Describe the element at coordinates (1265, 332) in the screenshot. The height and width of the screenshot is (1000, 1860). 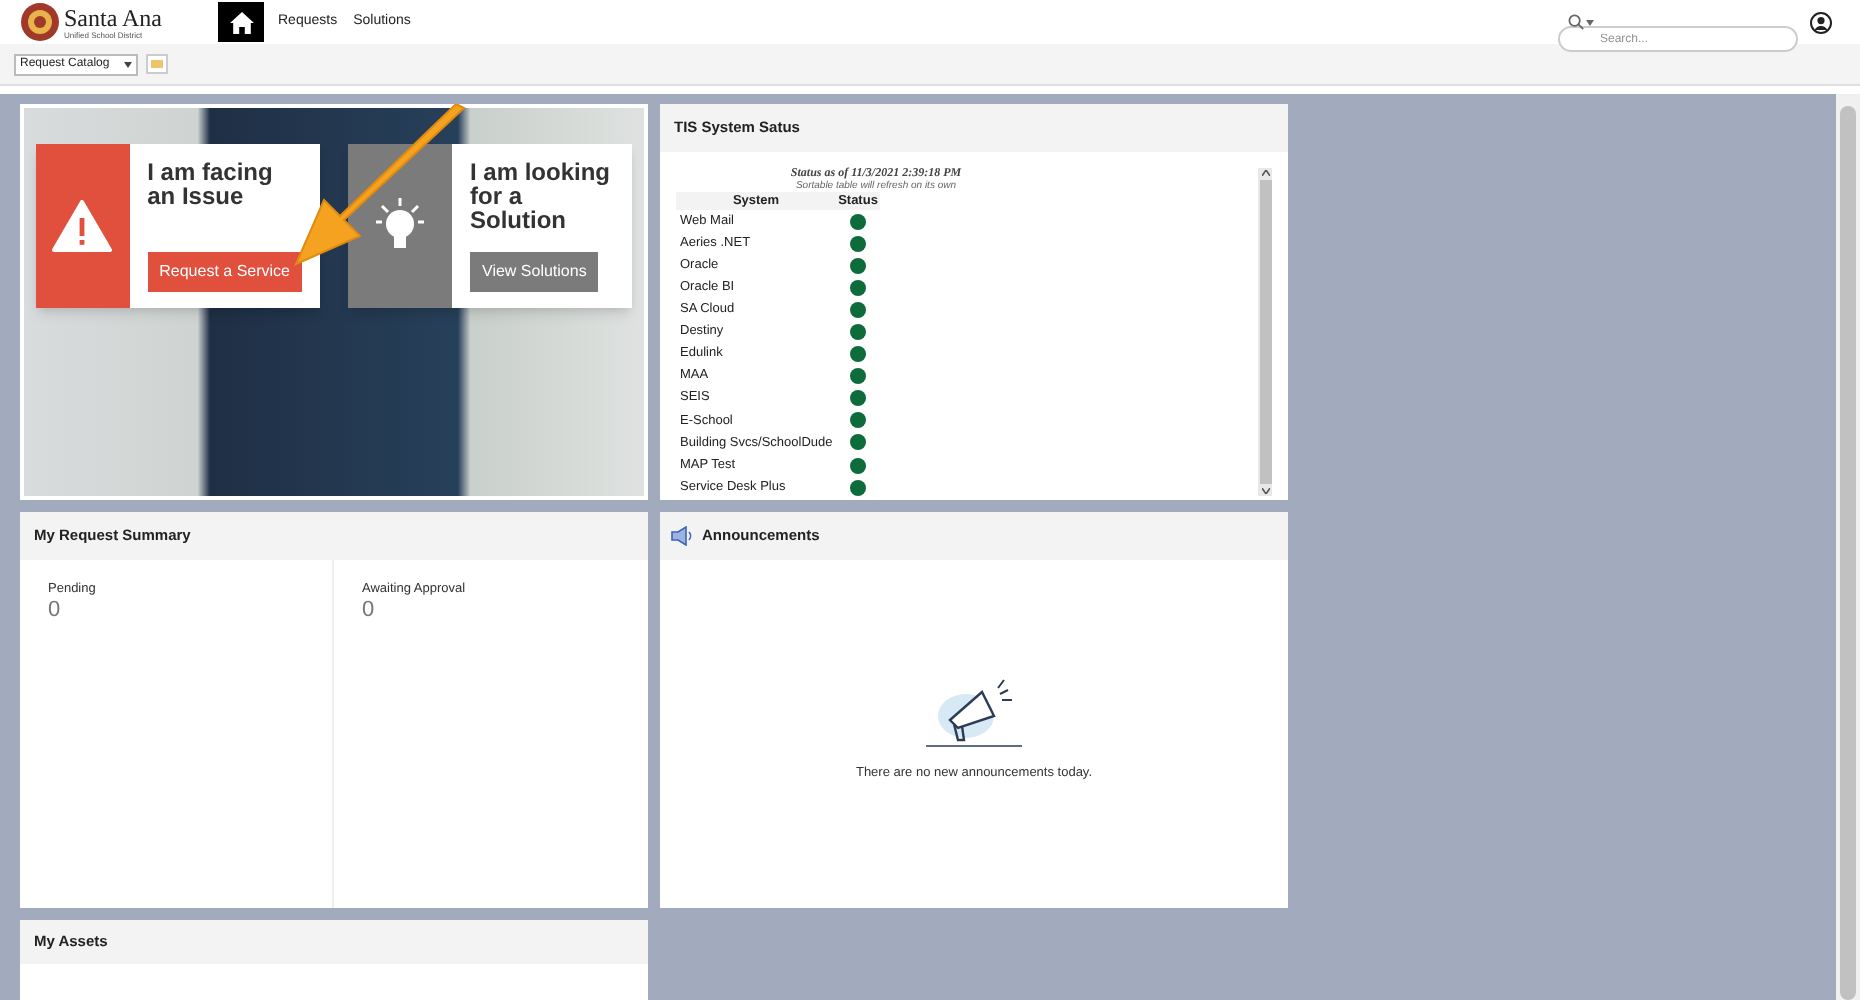
I see `scrollbar` at that location.